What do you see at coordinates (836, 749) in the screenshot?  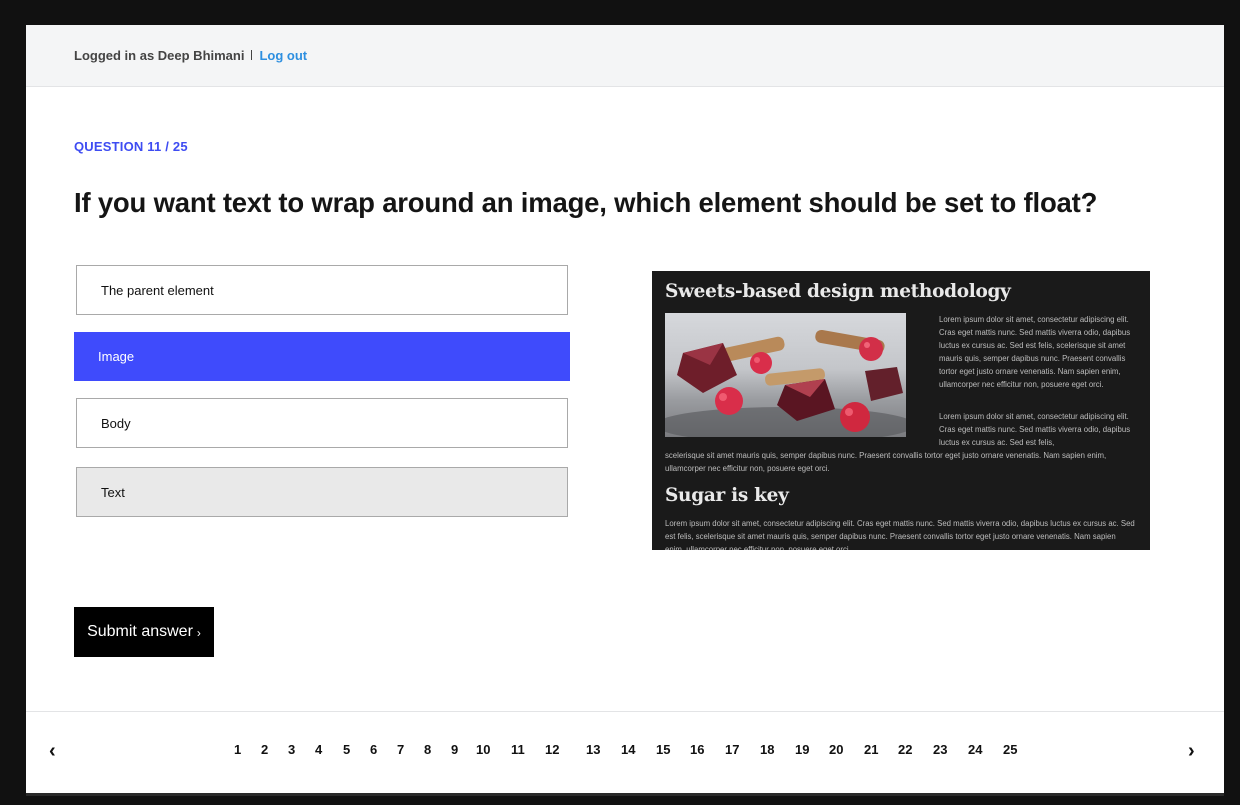 I see `page-number-20: 20` at bounding box center [836, 749].